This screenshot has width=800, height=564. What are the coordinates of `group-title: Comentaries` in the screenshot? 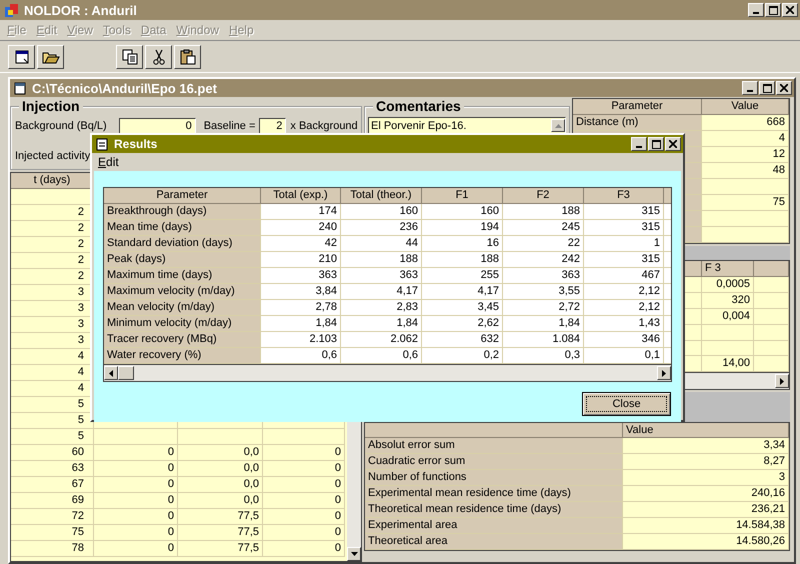 It's located at (418, 106).